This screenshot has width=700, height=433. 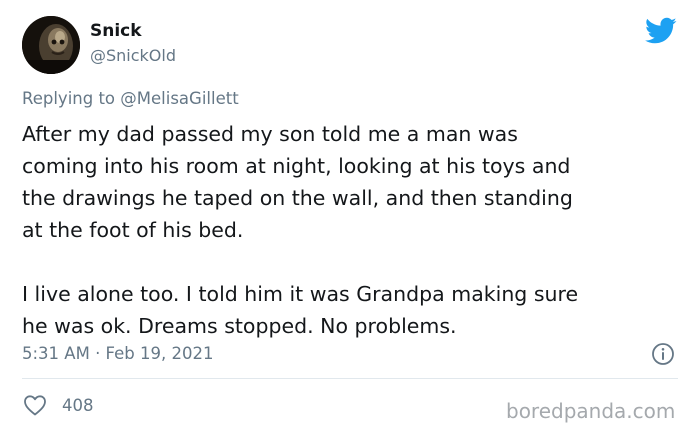 I want to click on tweet-line: he was ok. Dreams stopped. No problems., so click(x=239, y=326).